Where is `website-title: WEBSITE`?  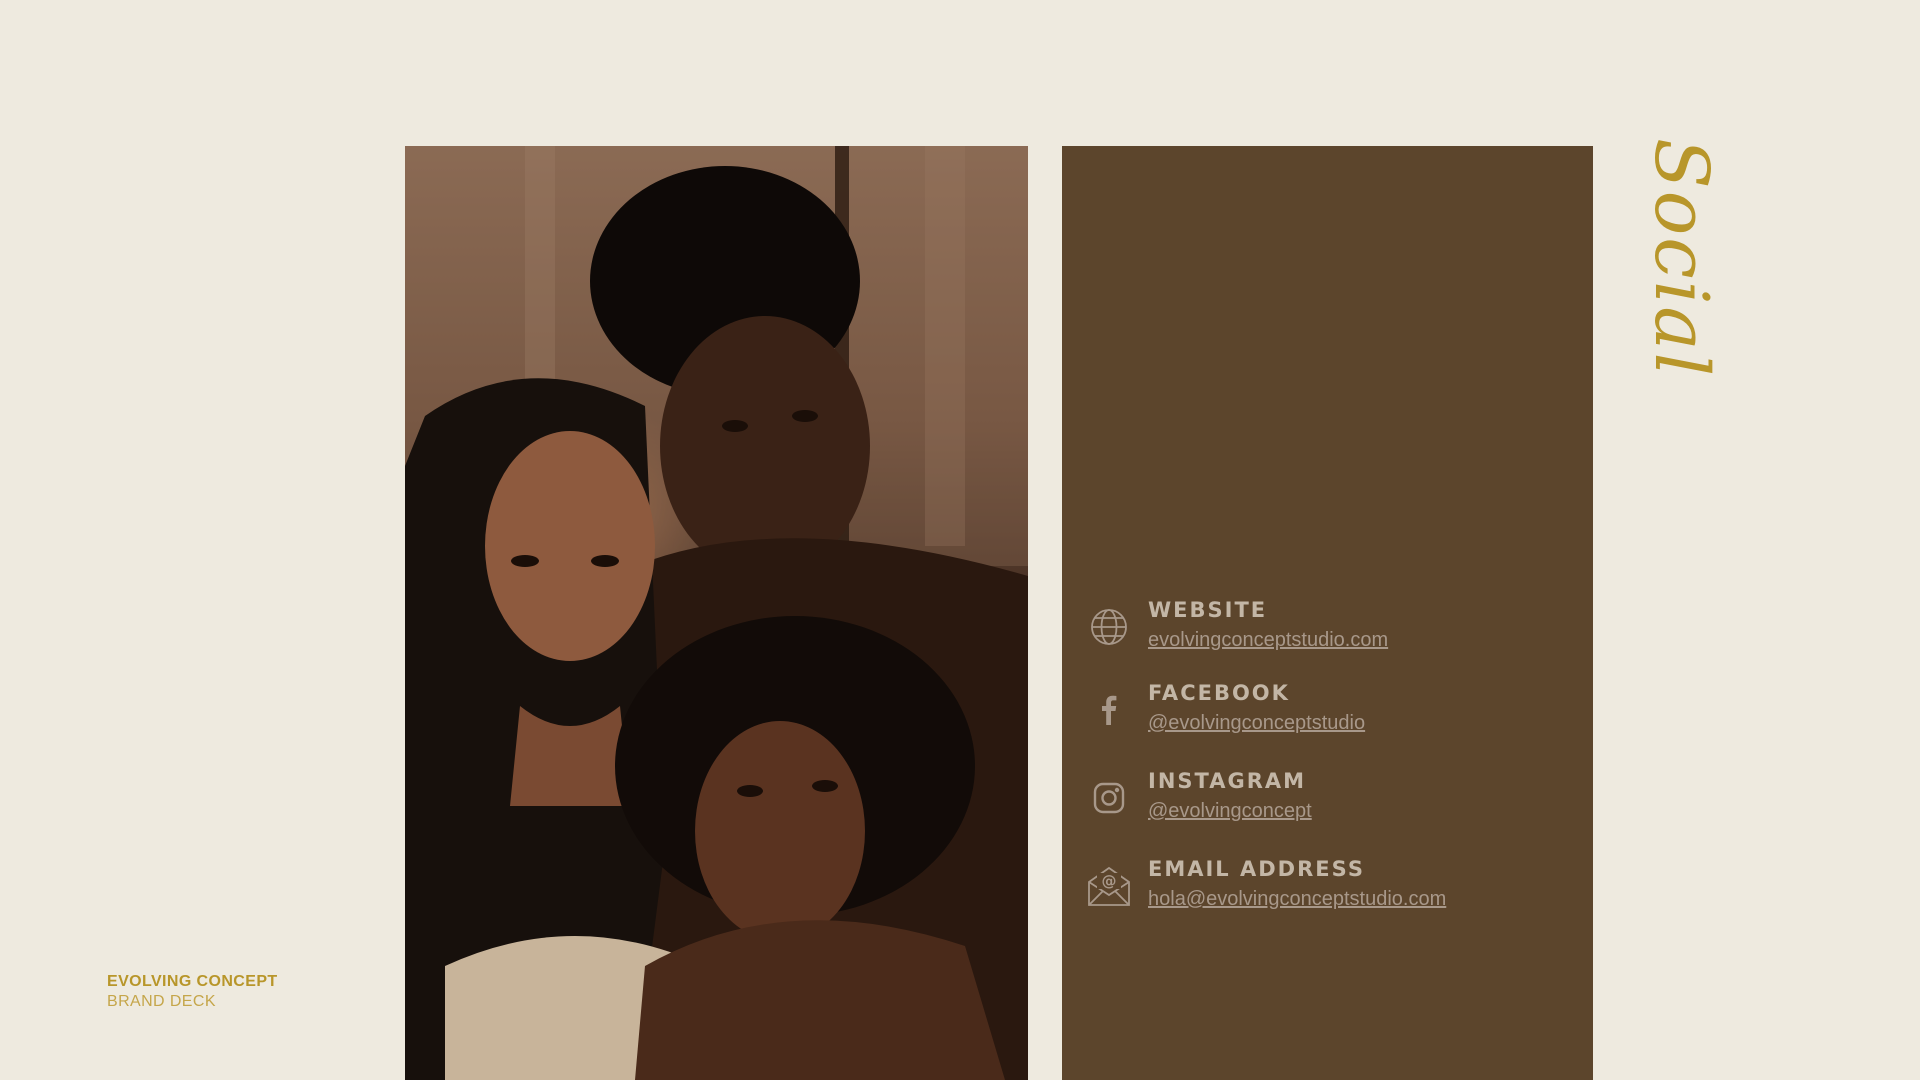 website-title: WEBSITE is located at coordinates (1208, 610).